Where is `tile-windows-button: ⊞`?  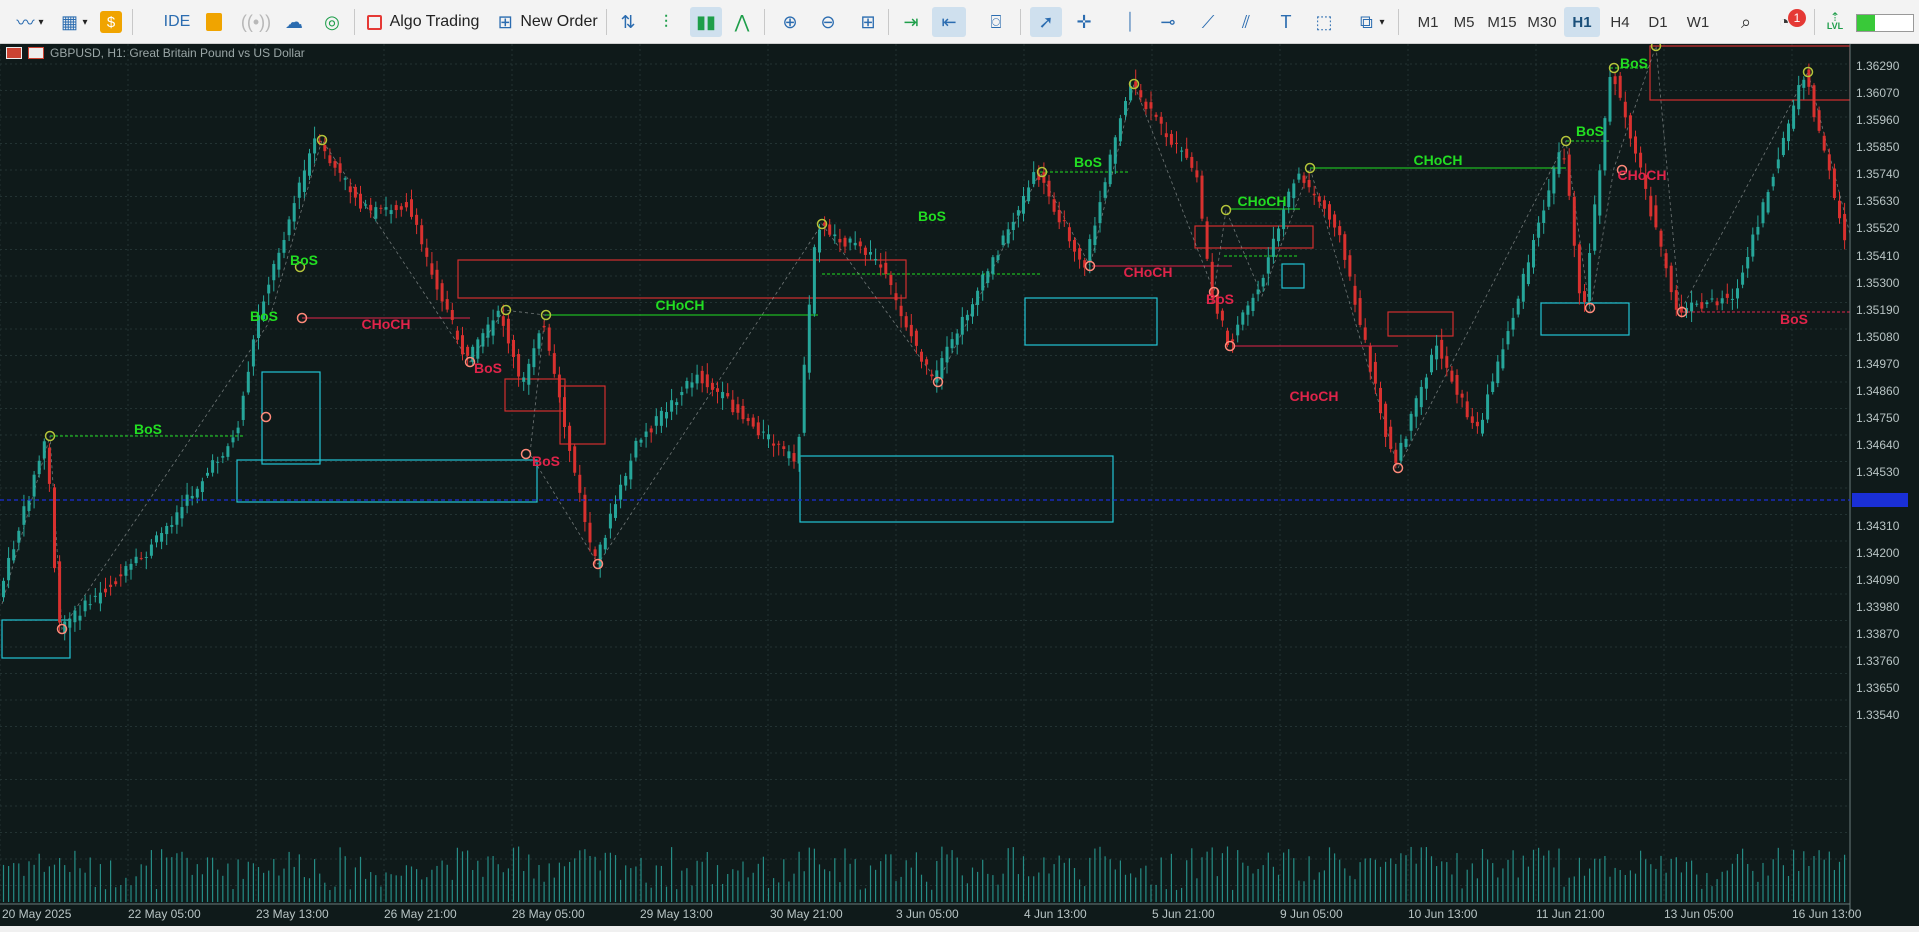
tile-windows-button: ⊞ is located at coordinates (868, 22).